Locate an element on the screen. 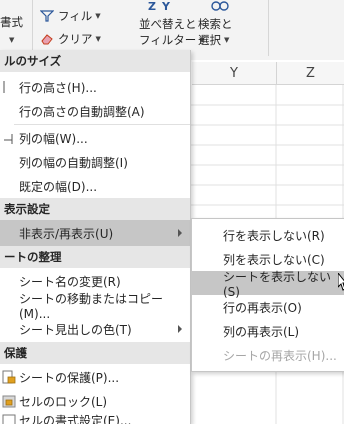  column-header-label: Y is located at coordinates (234, 73).